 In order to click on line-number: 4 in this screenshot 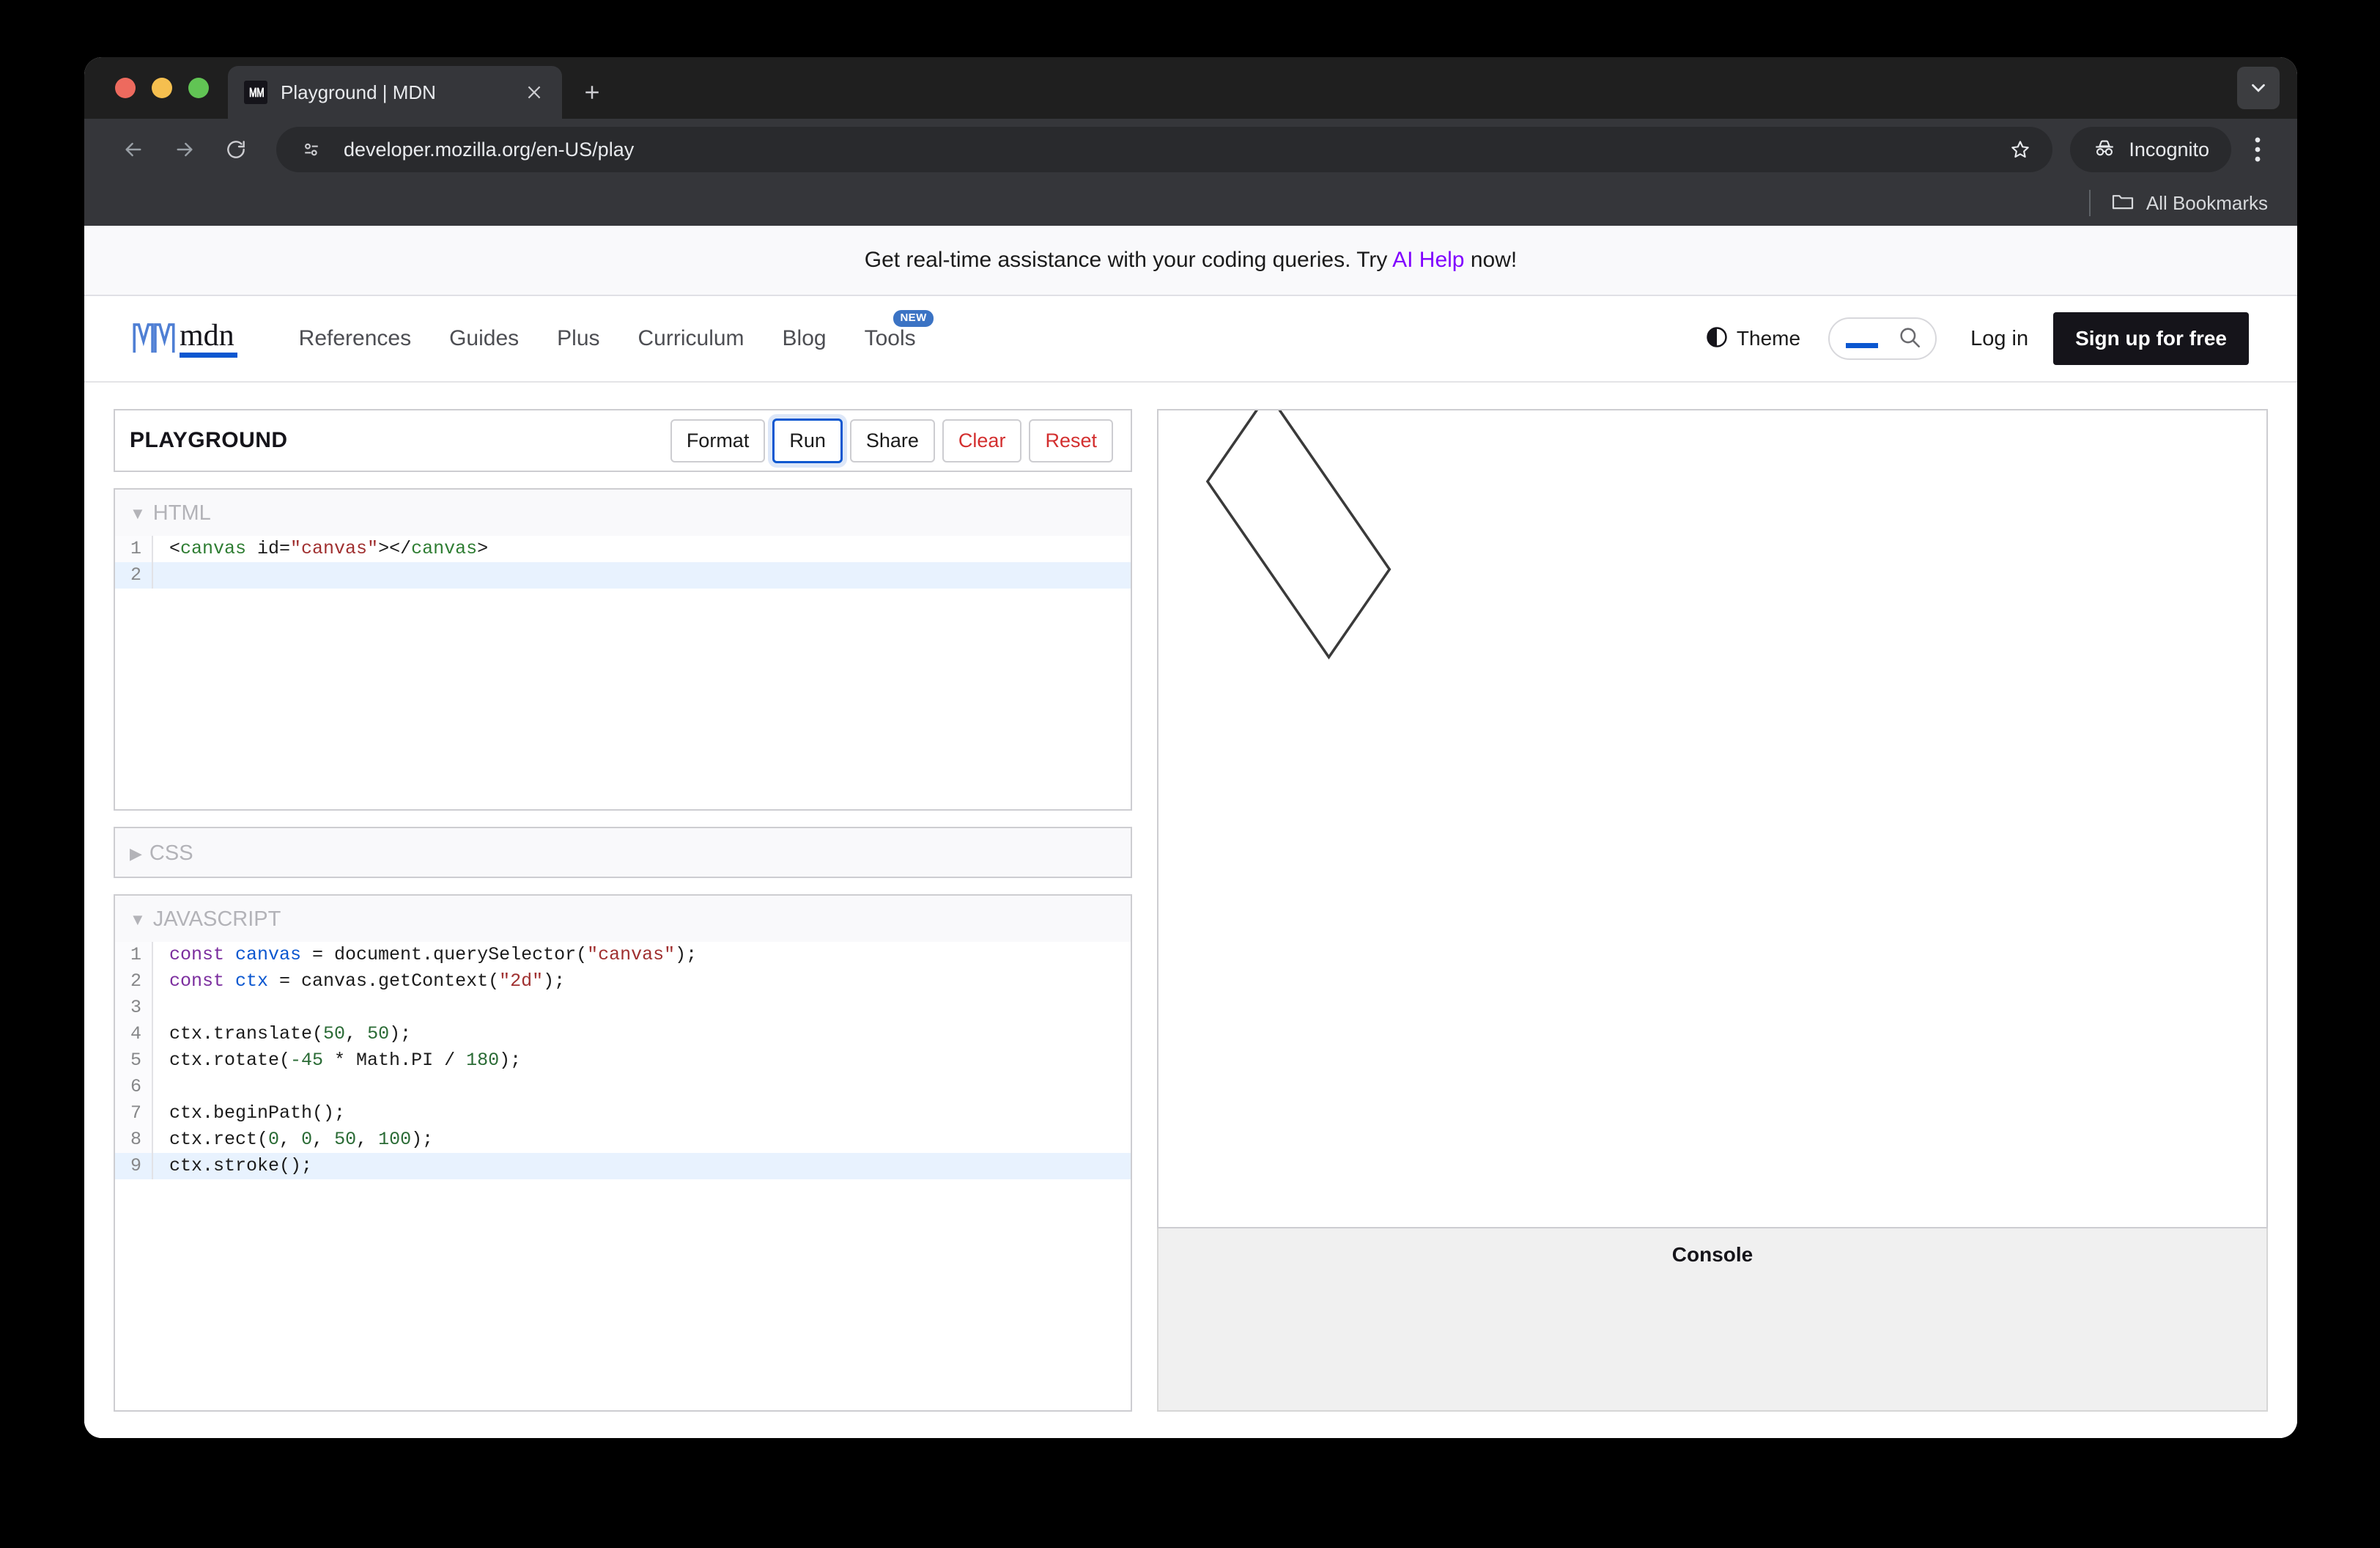, I will do `click(134, 1034)`.